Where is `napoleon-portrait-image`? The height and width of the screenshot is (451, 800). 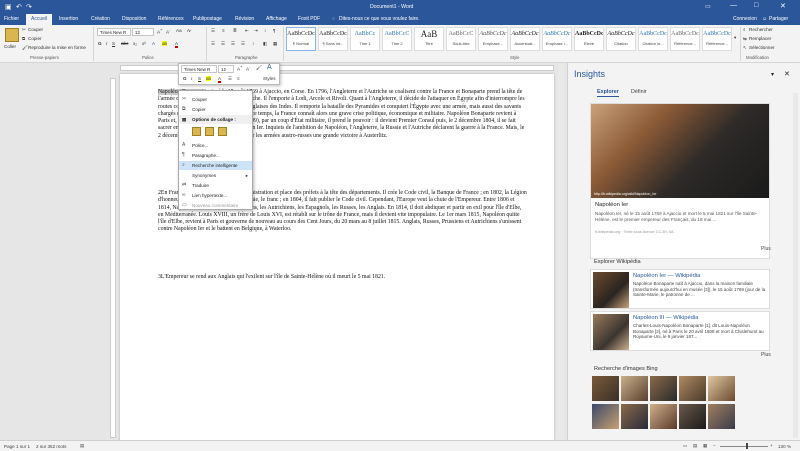
napoleon-portrait-image is located at coordinates (680, 151).